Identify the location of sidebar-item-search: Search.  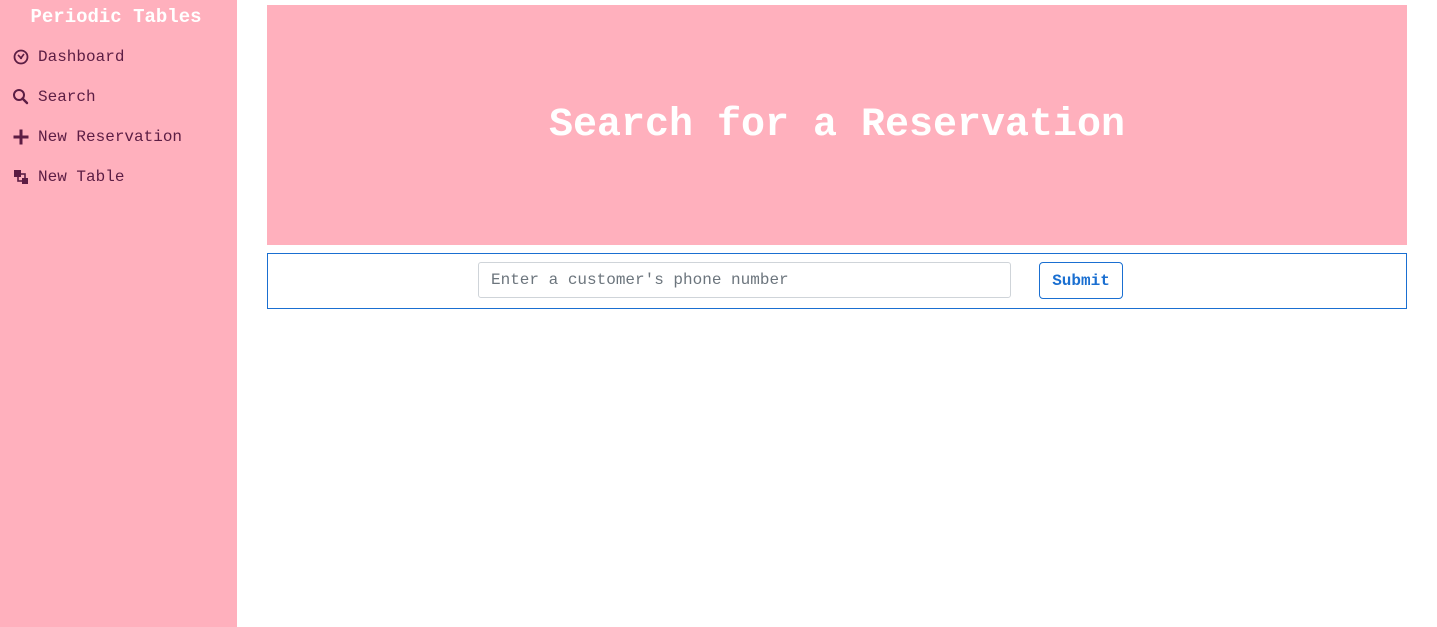
(54, 97).